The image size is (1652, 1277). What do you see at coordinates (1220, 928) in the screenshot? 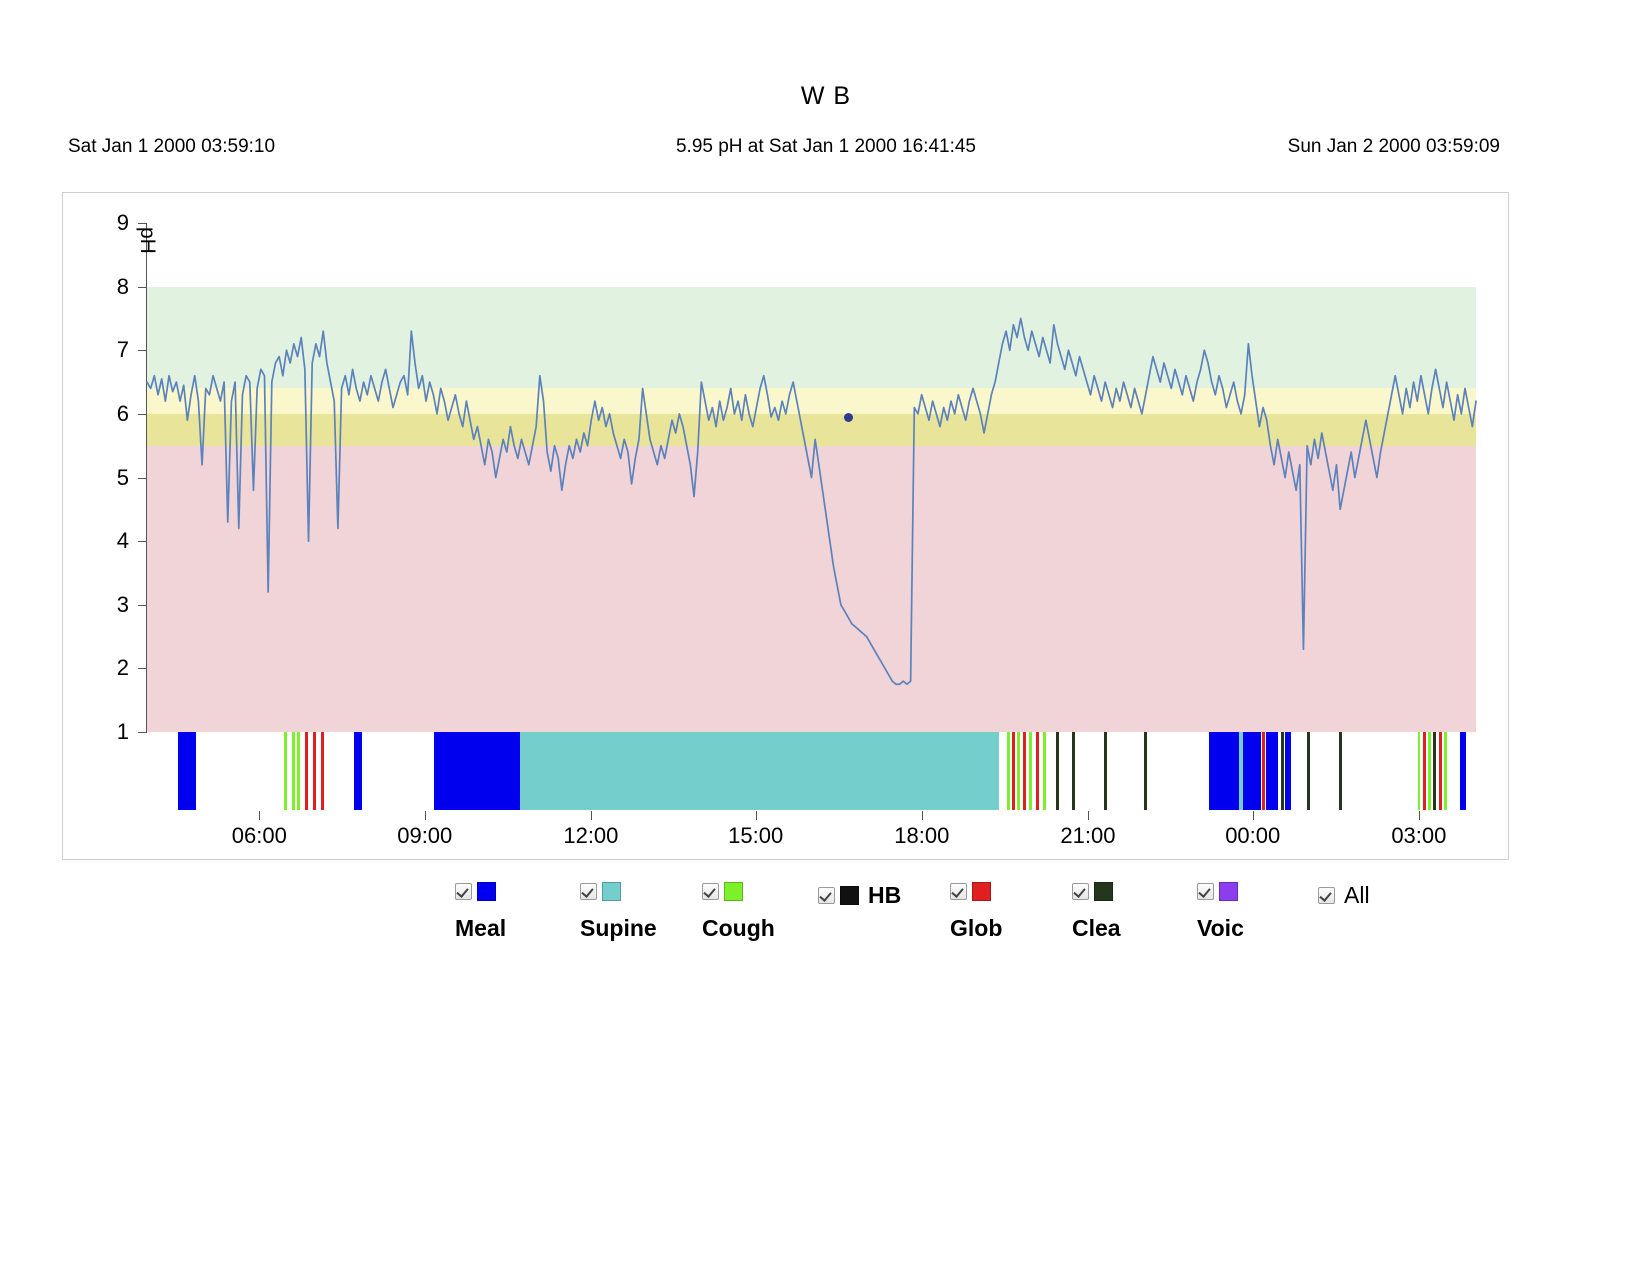
I see `legend-label-voic: Voic` at bounding box center [1220, 928].